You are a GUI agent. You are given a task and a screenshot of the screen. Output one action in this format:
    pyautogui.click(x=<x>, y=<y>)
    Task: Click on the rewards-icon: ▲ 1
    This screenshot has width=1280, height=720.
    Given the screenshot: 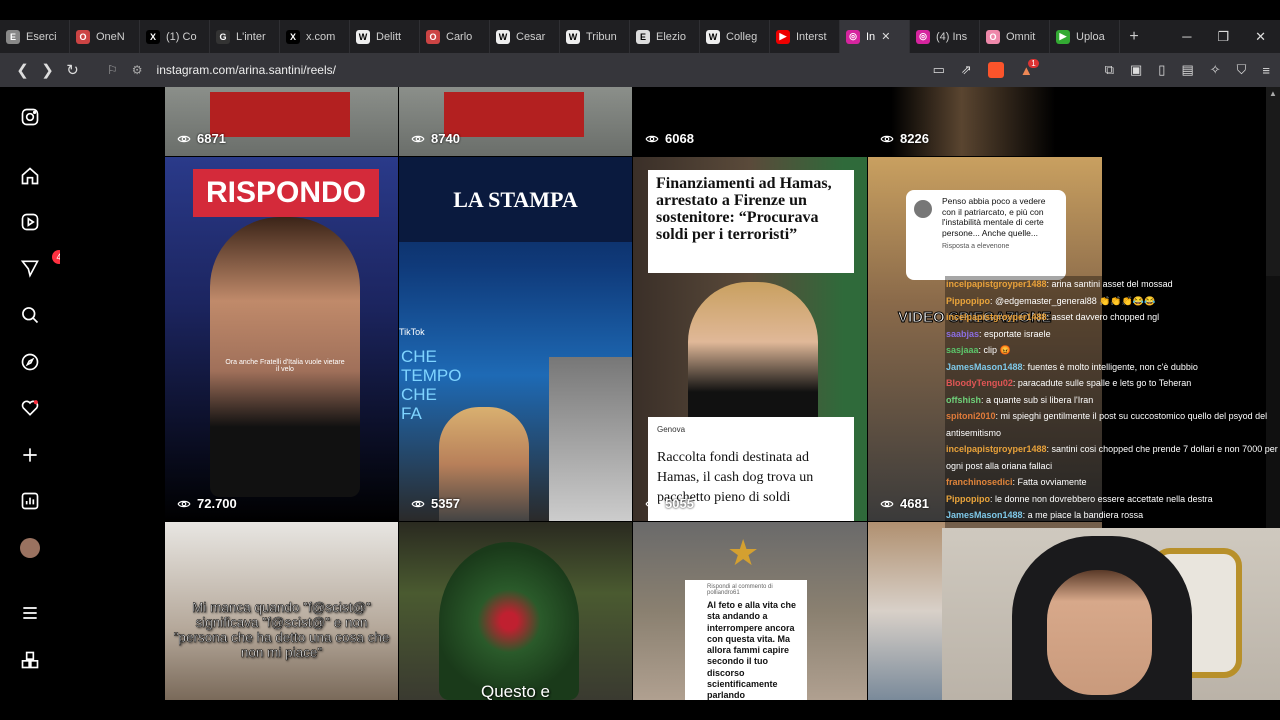 What is the action you would take?
    pyautogui.click(x=1029, y=68)
    